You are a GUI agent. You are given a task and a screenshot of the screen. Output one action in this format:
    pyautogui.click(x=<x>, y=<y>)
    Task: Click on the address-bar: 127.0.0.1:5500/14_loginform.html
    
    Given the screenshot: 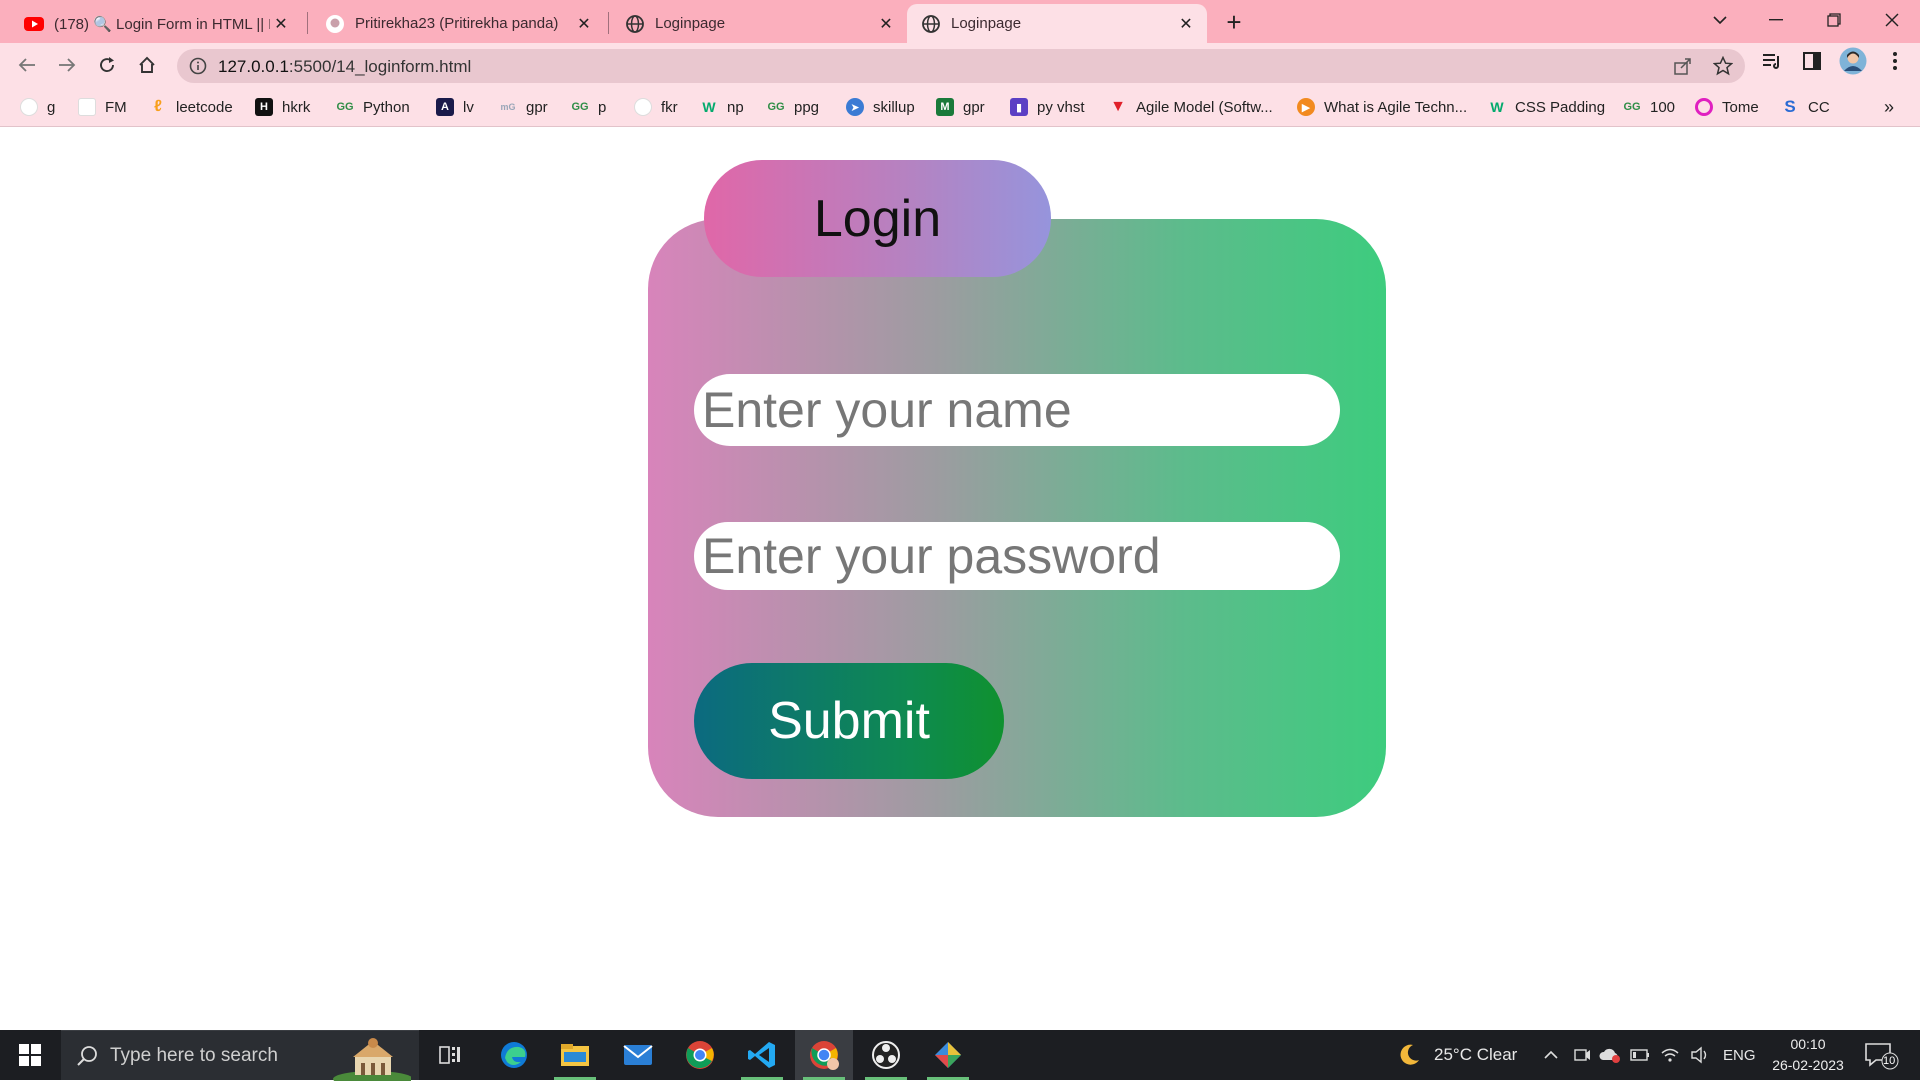 What is the action you would take?
    pyautogui.click(x=961, y=66)
    